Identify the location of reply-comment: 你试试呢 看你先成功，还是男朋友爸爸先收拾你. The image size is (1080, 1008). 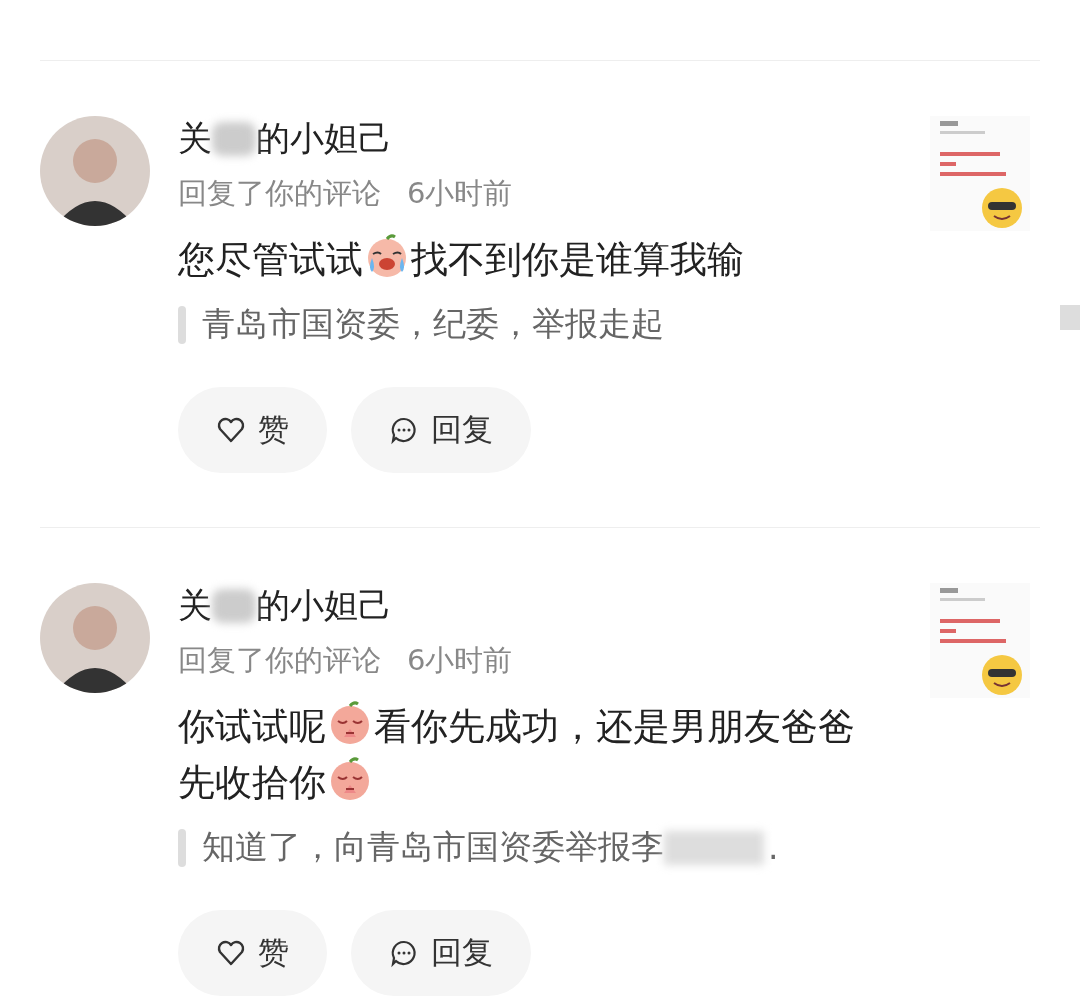
(528, 755).